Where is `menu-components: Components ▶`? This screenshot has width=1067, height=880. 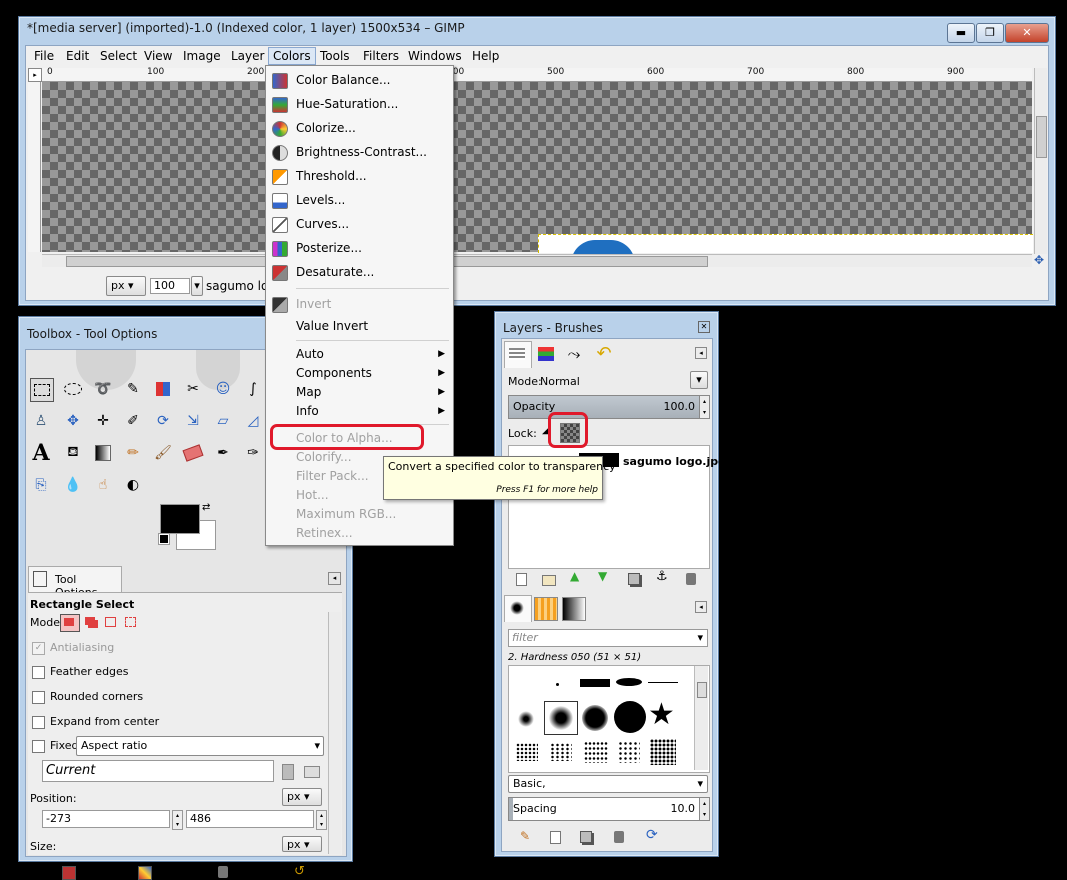 menu-components: Components ▶ is located at coordinates (359, 373).